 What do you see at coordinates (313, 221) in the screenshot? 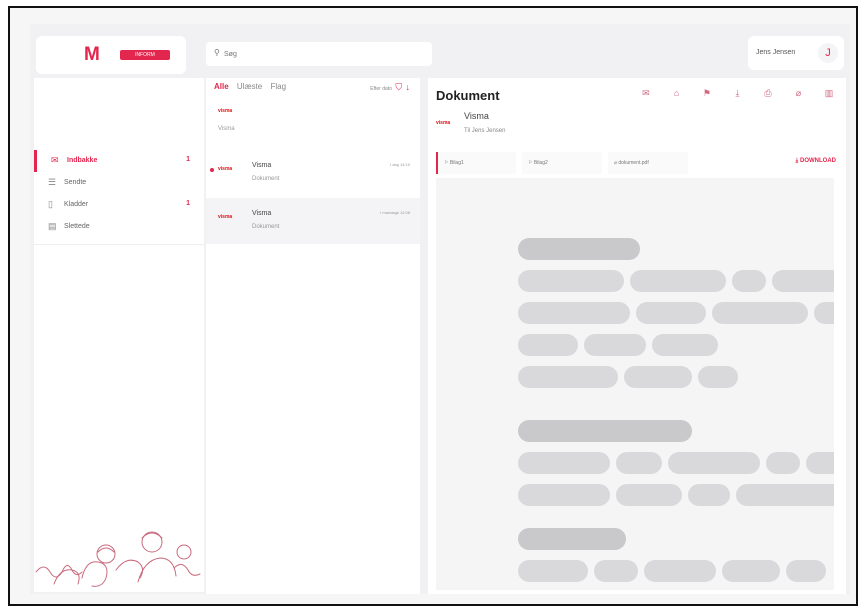
I see `list-item: visma Visma Dokument I mandags 12:08` at bounding box center [313, 221].